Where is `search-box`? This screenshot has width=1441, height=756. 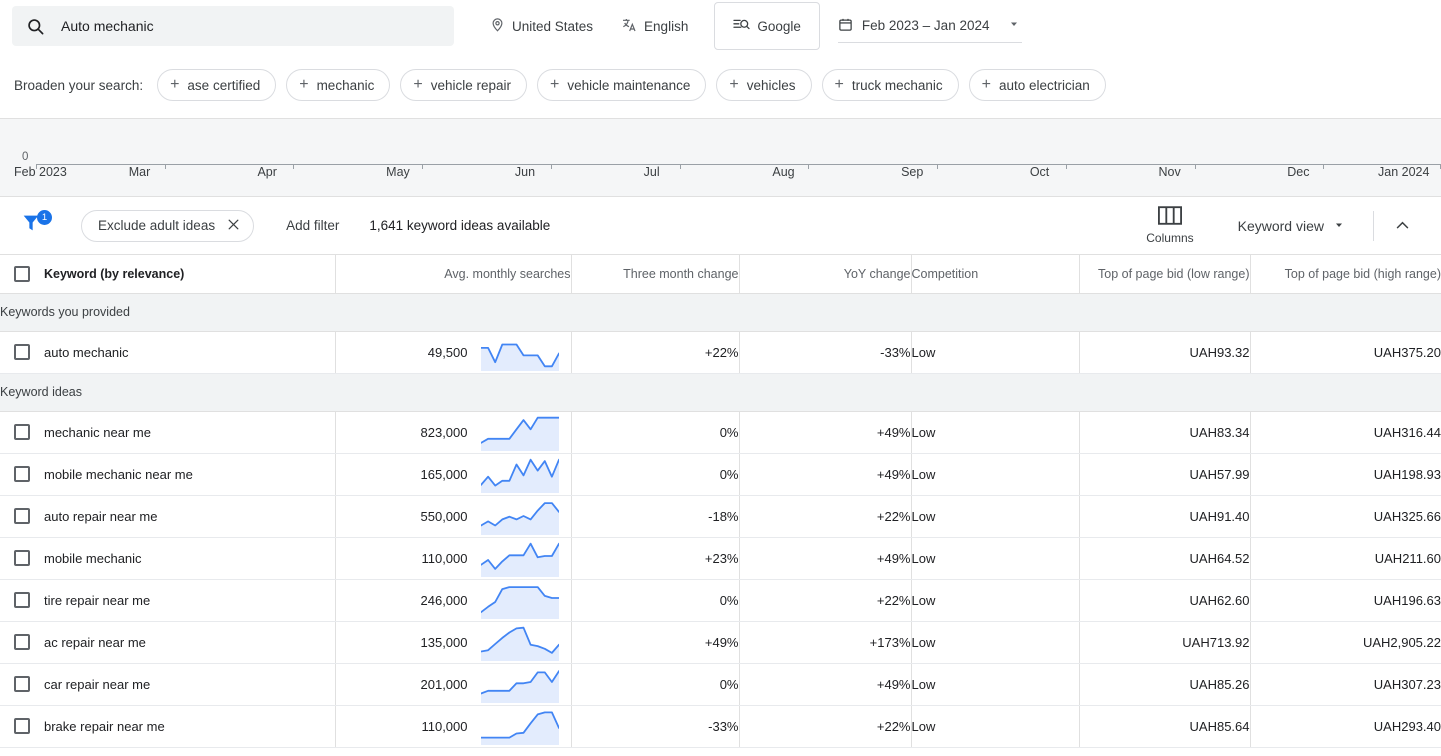
search-box is located at coordinates (233, 26).